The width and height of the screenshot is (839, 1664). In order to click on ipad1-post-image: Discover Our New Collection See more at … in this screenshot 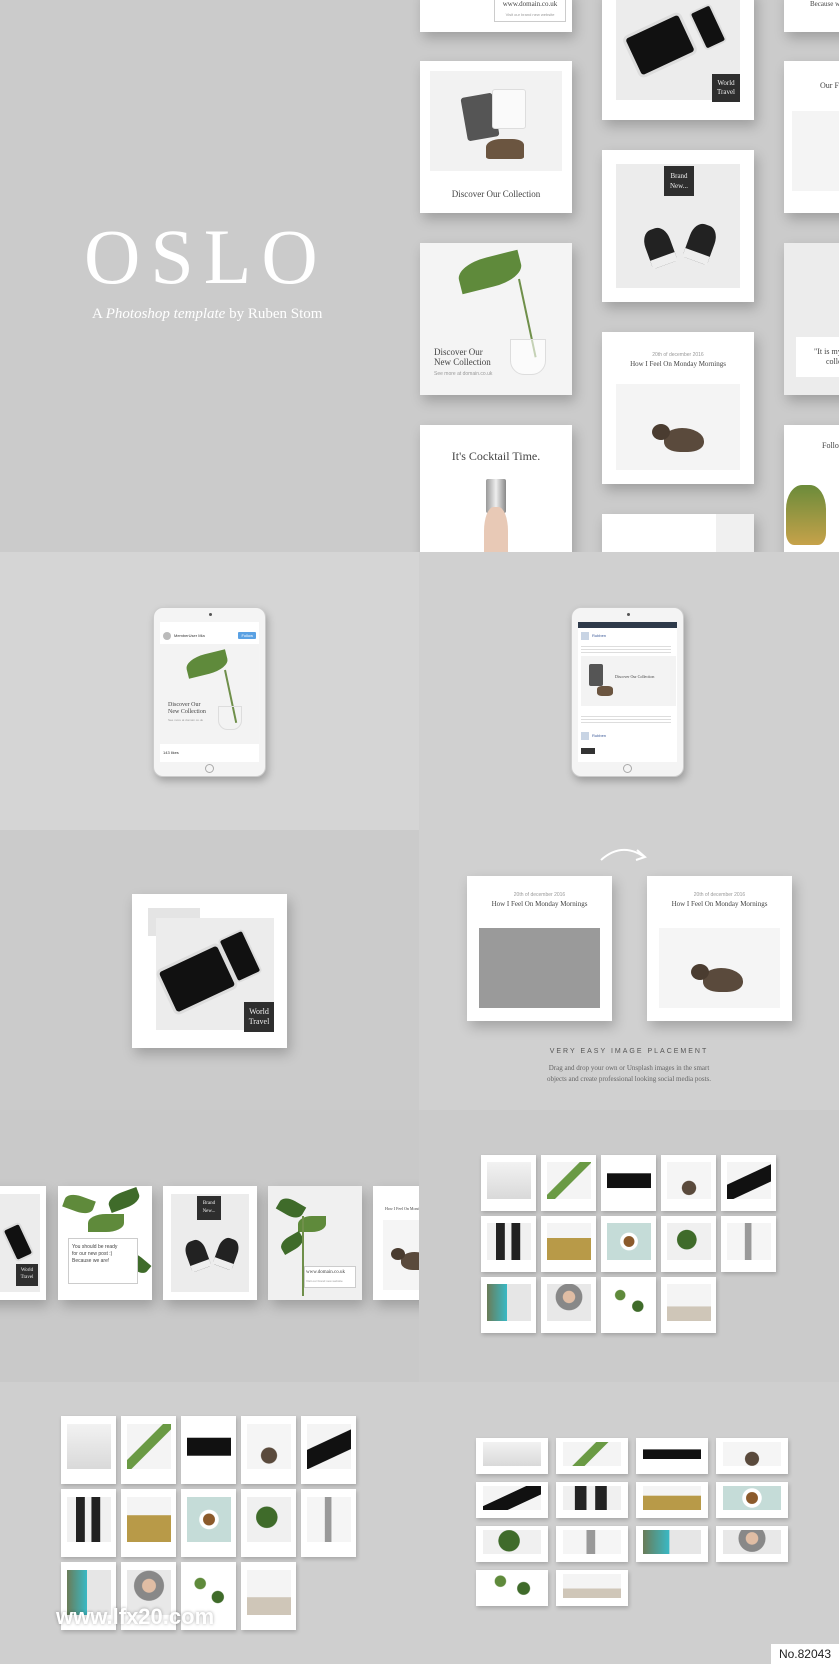, I will do `click(209, 694)`.